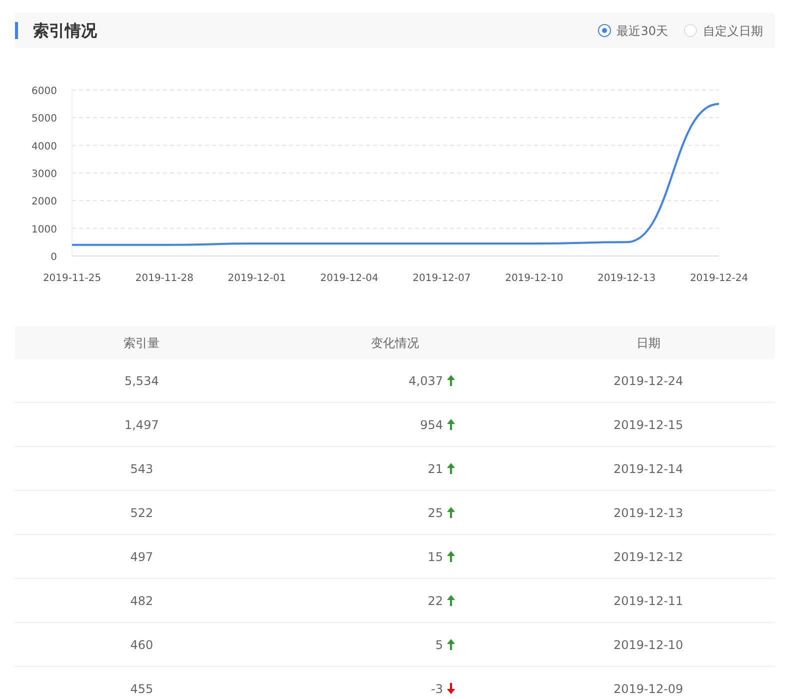  What do you see at coordinates (439, 645) in the screenshot?
I see `table-cell-text: 5` at bounding box center [439, 645].